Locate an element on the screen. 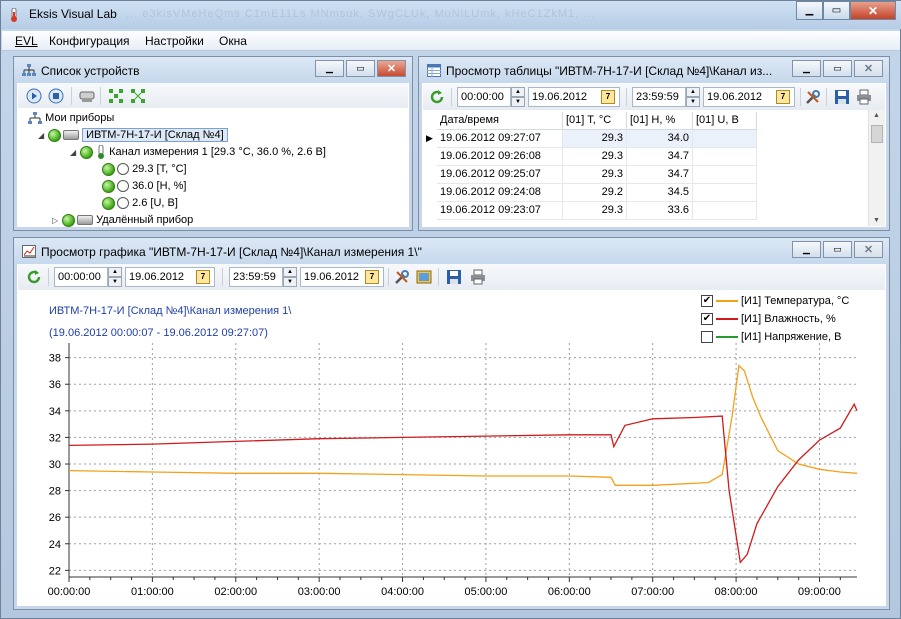 The height and width of the screenshot is (619, 901). tree-device: ◢ ИВТМ-7Н-17-И [Склад №4] is located at coordinates (133, 135).